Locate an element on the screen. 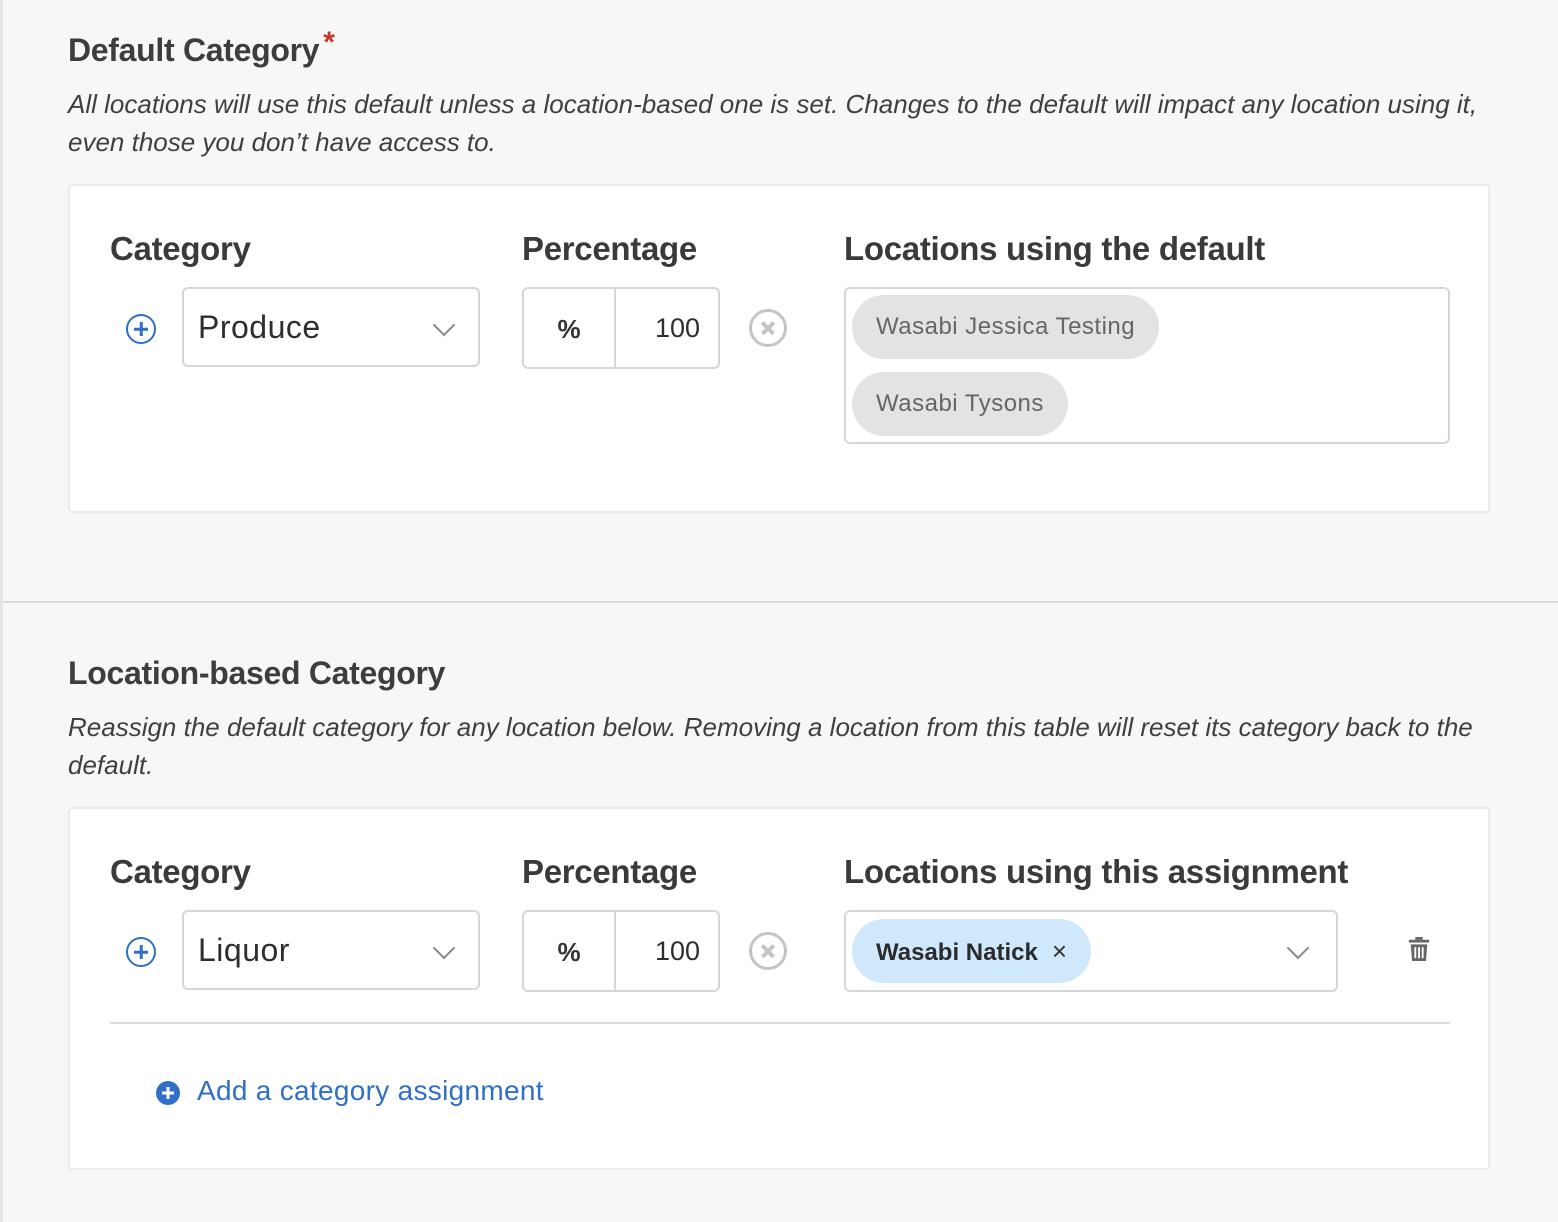 The width and height of the screenshot is (1558, 1222). locations-column-label: Locations using the default is located at coordinates (1054, 248).